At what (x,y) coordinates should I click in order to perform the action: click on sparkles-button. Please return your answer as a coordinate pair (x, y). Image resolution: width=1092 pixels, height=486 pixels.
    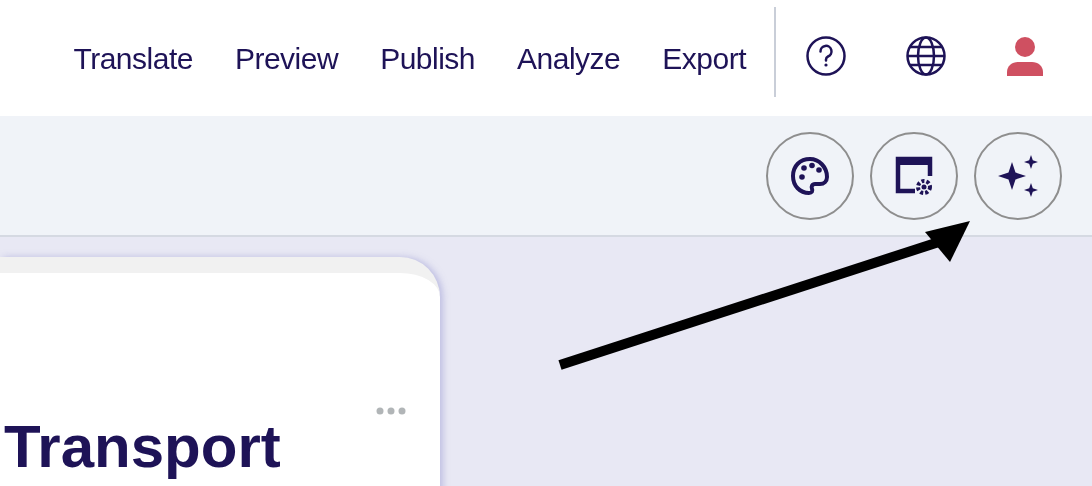
    Looking at the image, I should click on (1018, 175).